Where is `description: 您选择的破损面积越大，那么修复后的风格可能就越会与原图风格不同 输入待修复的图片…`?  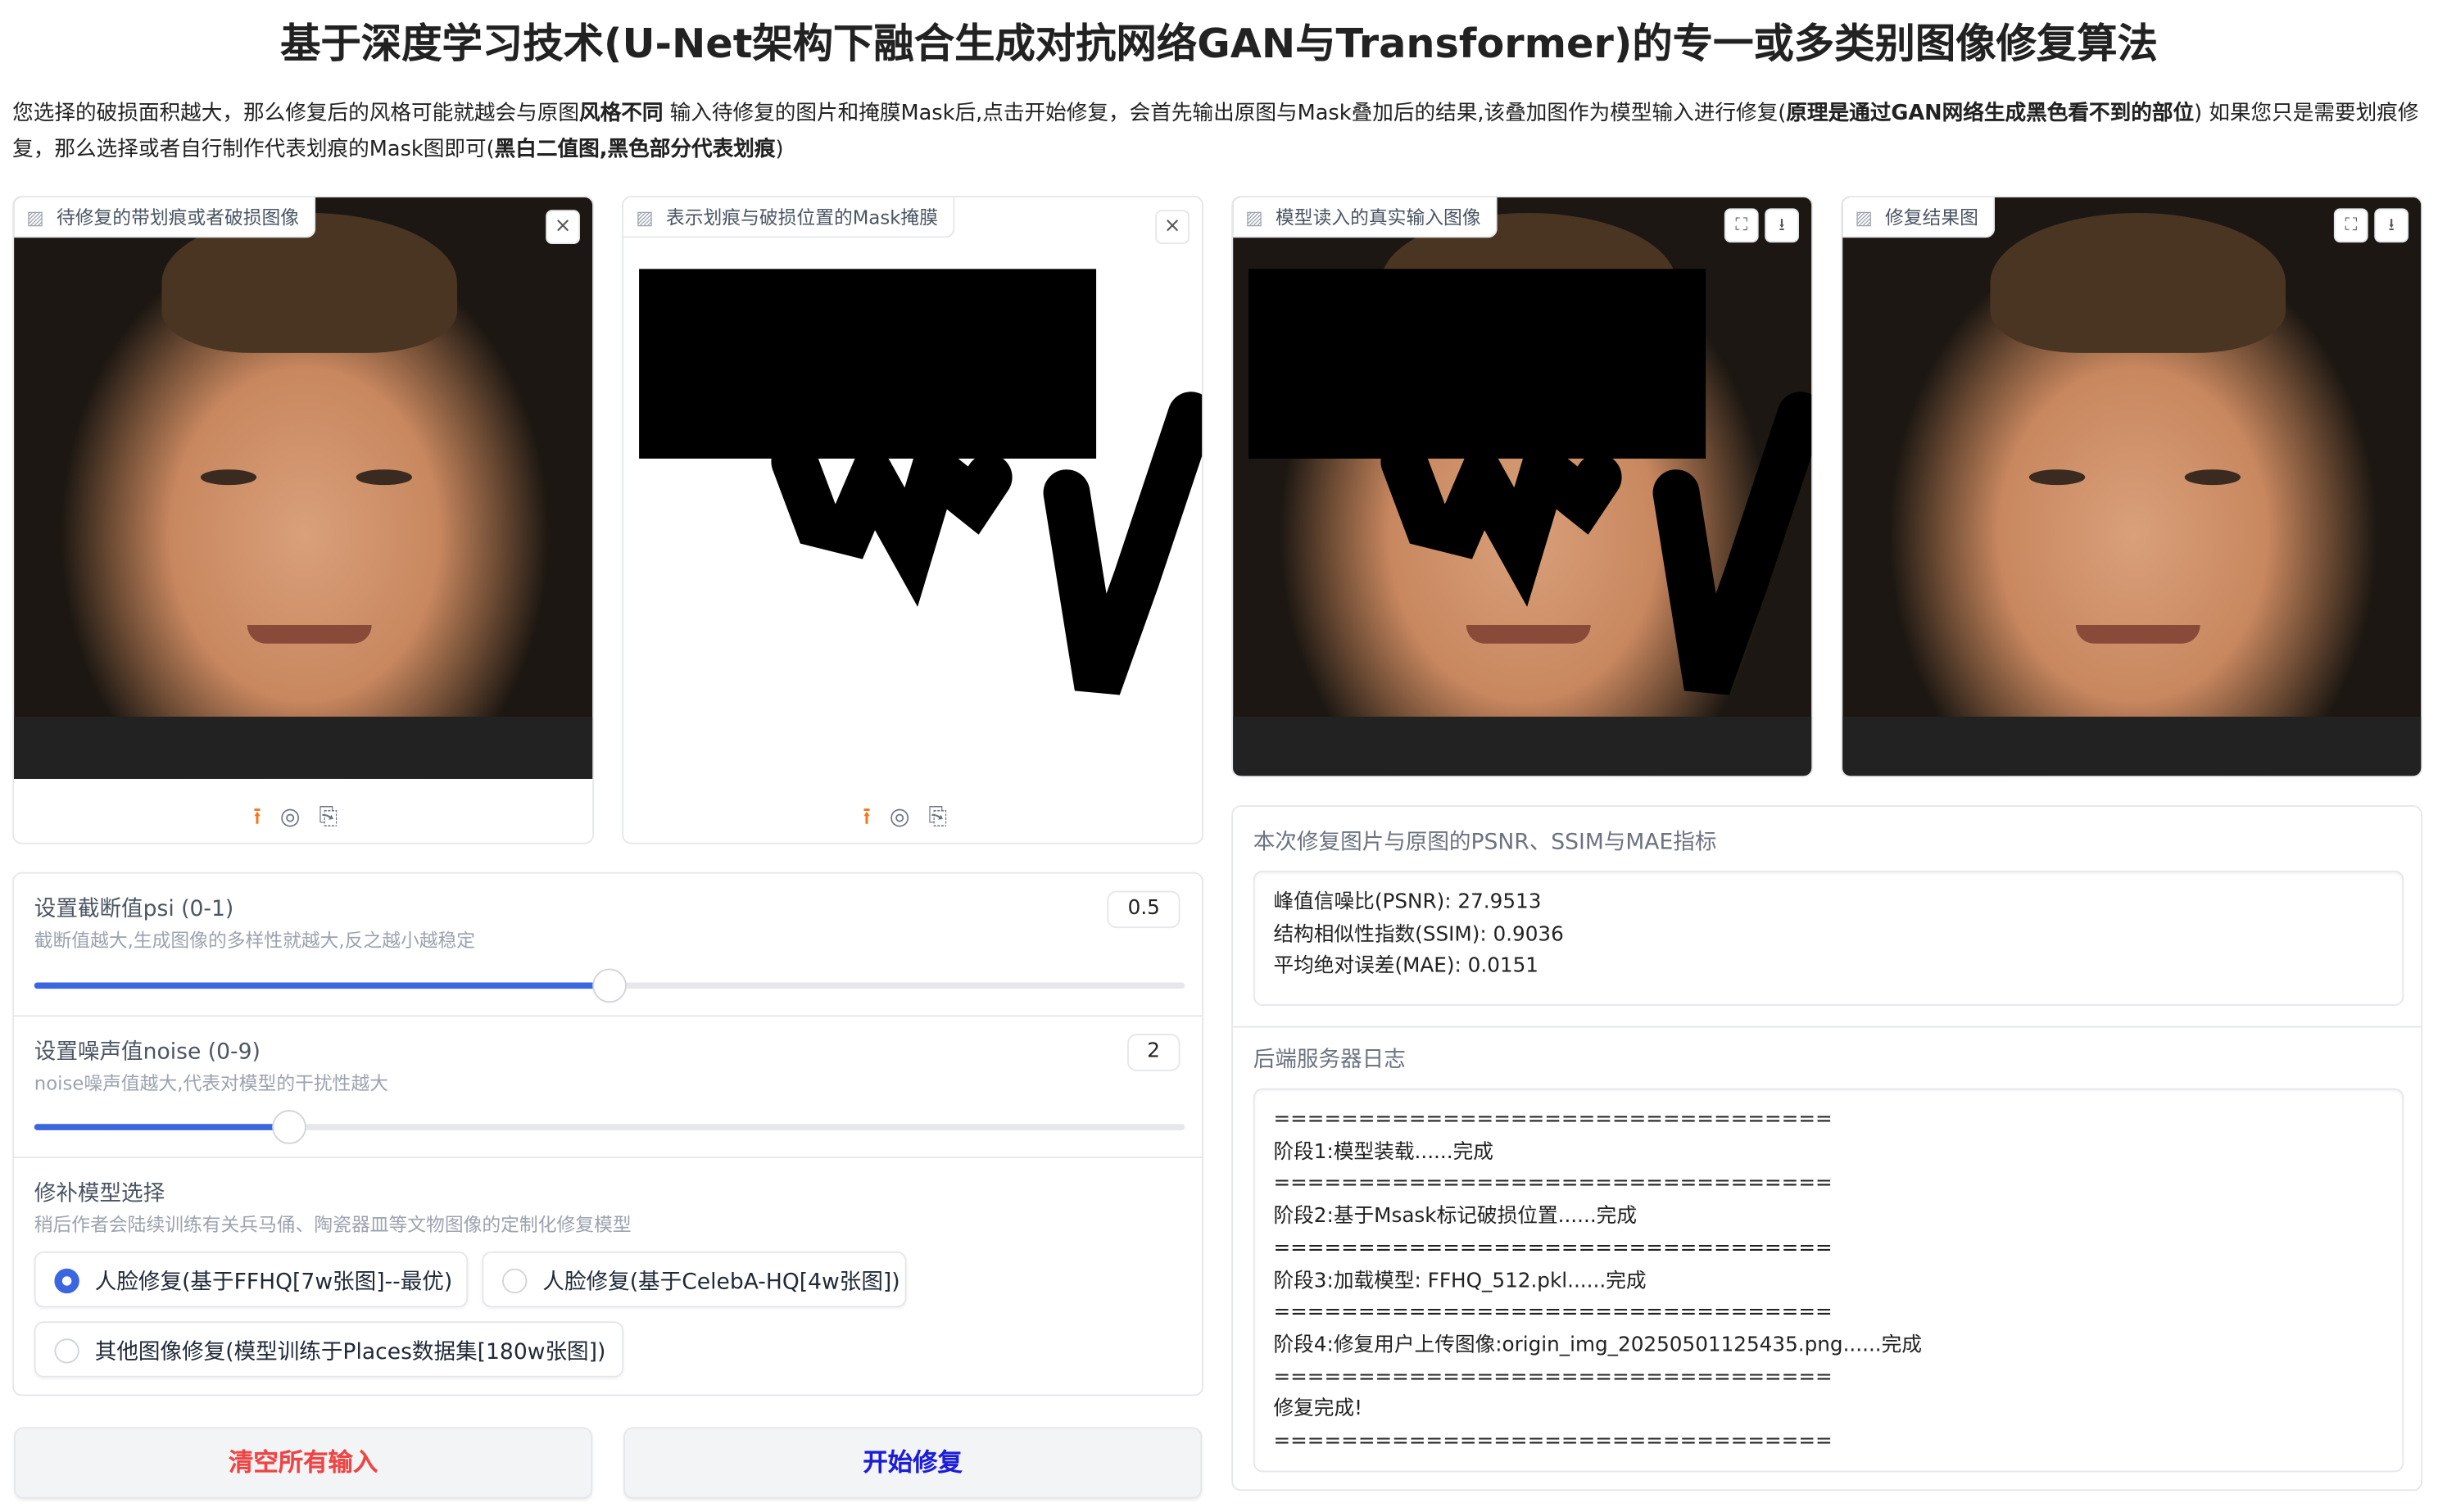 description: 您选择的破损面积越大，那么修复后的风格可能就越会与原图风格不同 输入待修复的图片… is located at coordinates (1215, 131).